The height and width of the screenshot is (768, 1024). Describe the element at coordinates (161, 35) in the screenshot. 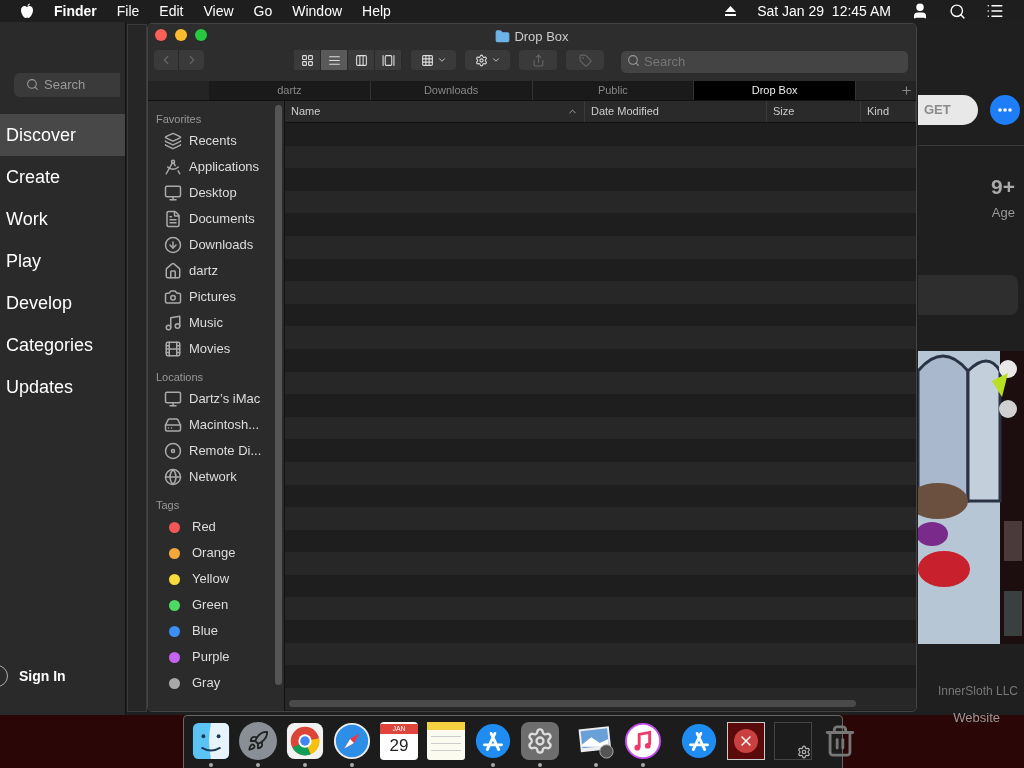

I see `close-button` at that location.